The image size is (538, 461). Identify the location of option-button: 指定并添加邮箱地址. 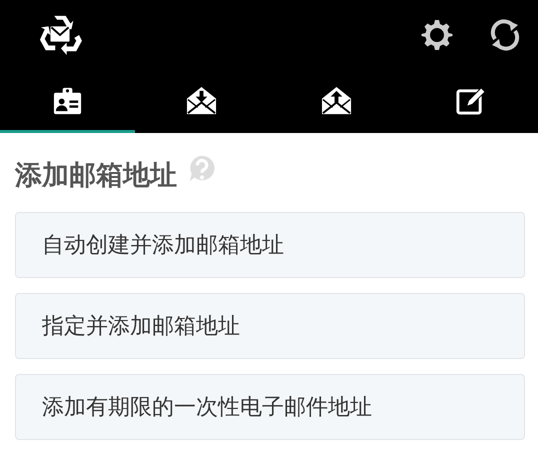
(270, 326).